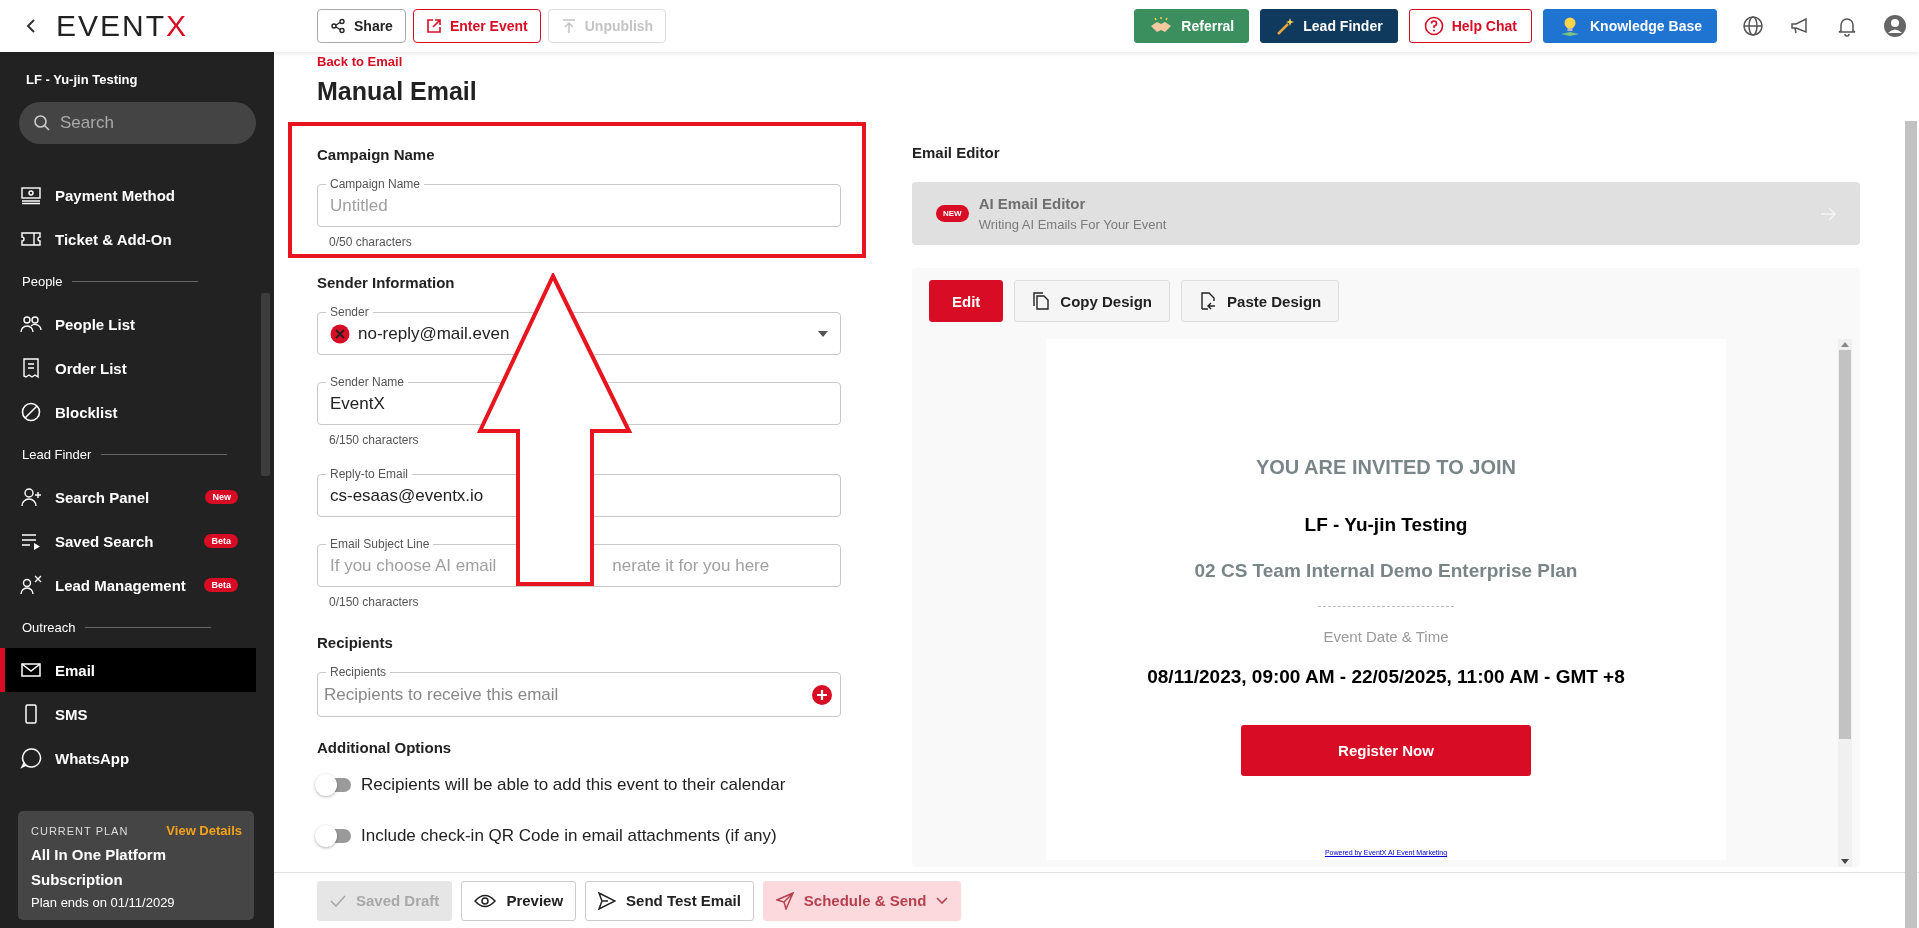 This screenshot has height=928, width=1919. What do you see at coordinates (340, 333) in the screenshot?
I see `sender-avatar-icon` at bounding box center [340, 333].